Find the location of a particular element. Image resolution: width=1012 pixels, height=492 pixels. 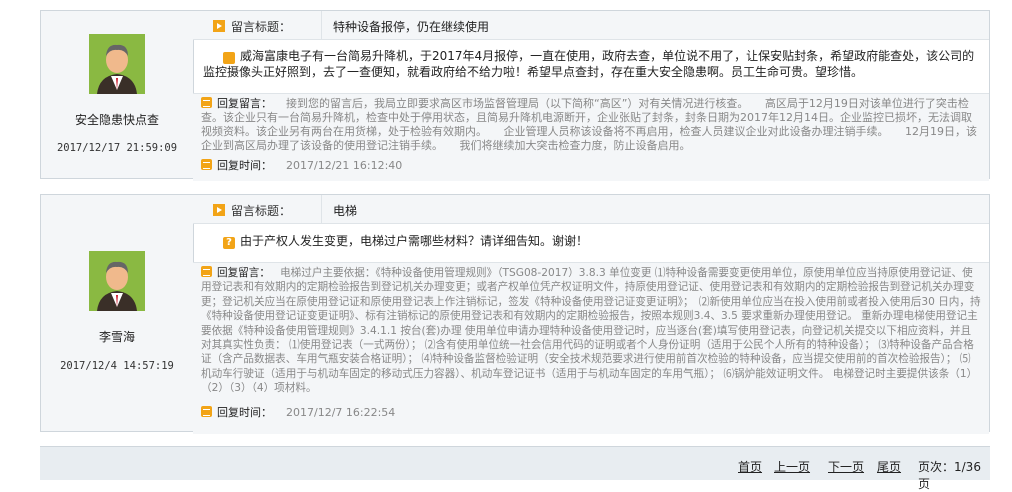

username: 李雪海 is located at coordinates (116, 337).